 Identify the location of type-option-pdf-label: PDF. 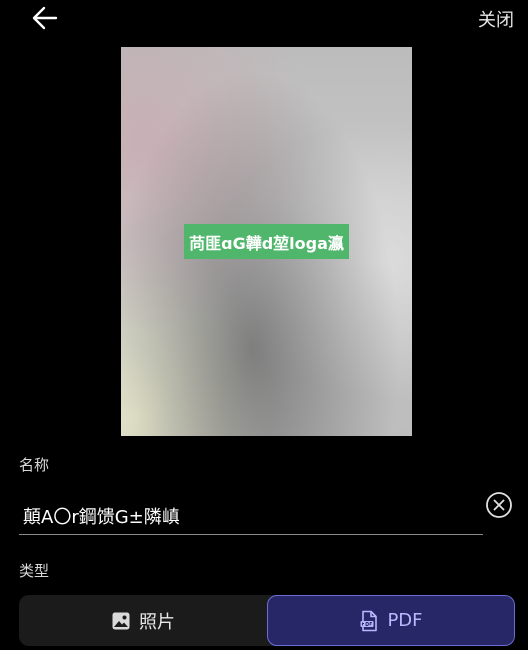
(405, 620).